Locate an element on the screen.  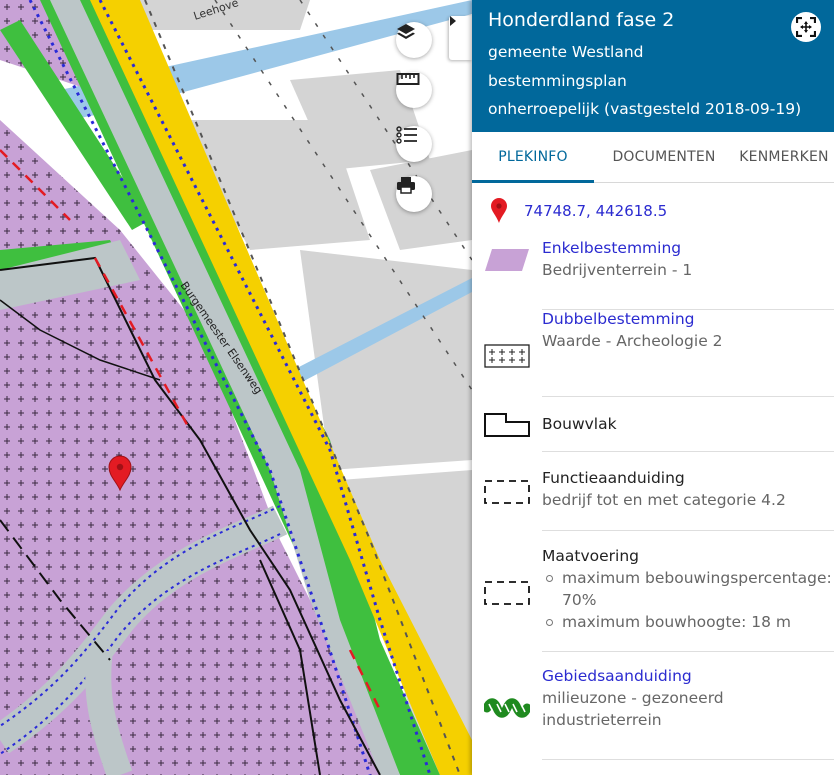
ruler-icon is located at coordinates (408, 79).